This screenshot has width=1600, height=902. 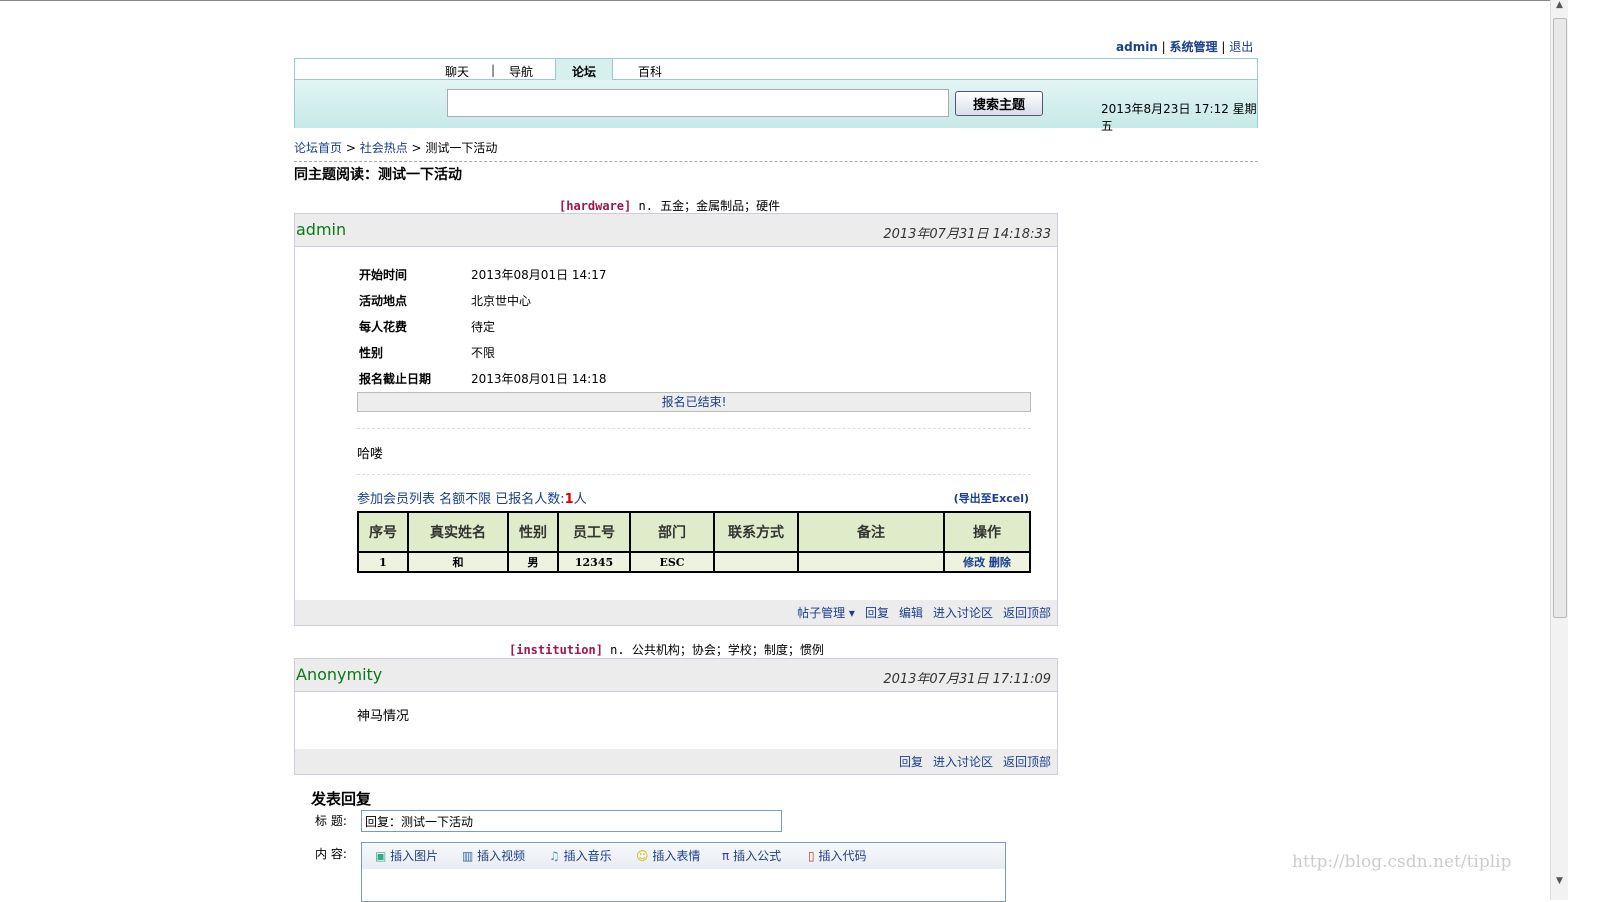 I want to click on reply-title-input, so click(x=571, y=821).